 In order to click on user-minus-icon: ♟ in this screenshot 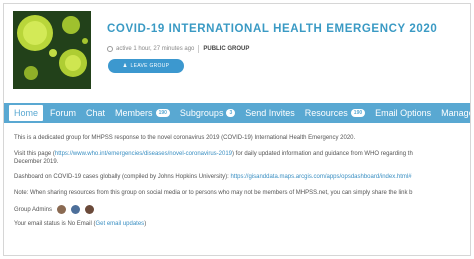, I will do `click(125, 66)`.